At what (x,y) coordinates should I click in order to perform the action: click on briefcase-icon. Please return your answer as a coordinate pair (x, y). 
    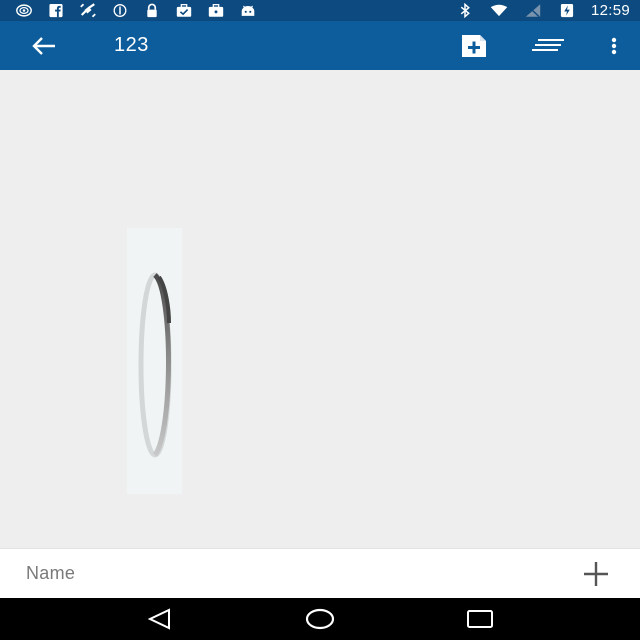
    Looking at the image, I should click on (216, 11).